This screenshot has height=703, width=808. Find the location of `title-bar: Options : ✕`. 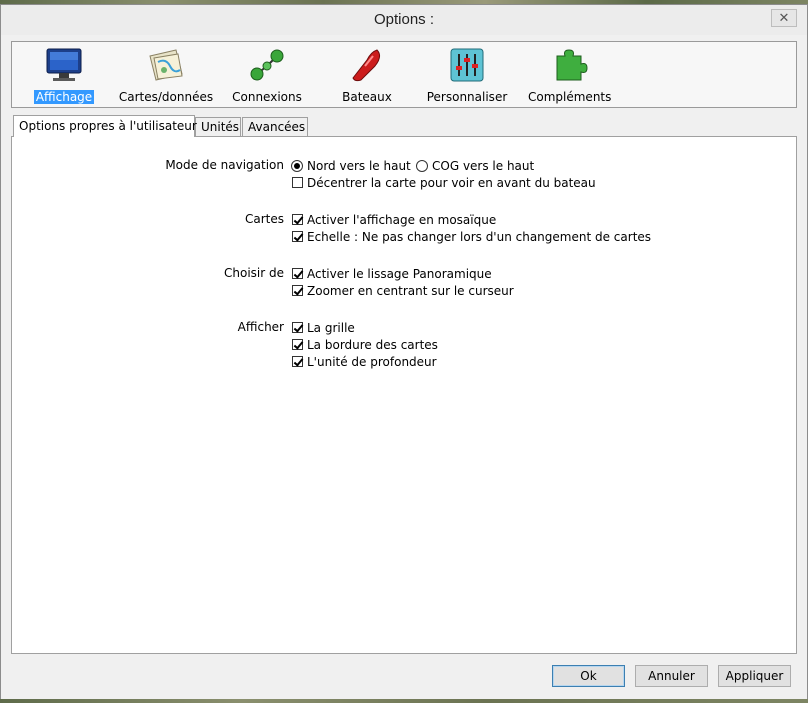

title-bar: Options : ✕ is located at coordinates (404, 20).